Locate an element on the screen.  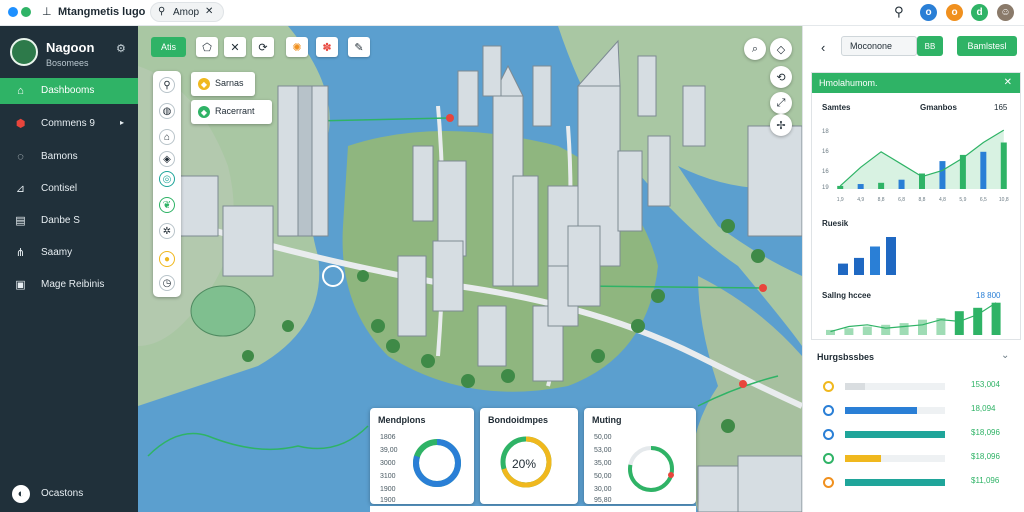
sidebar-item-label: Contisel is located at coordinates (59, 188).